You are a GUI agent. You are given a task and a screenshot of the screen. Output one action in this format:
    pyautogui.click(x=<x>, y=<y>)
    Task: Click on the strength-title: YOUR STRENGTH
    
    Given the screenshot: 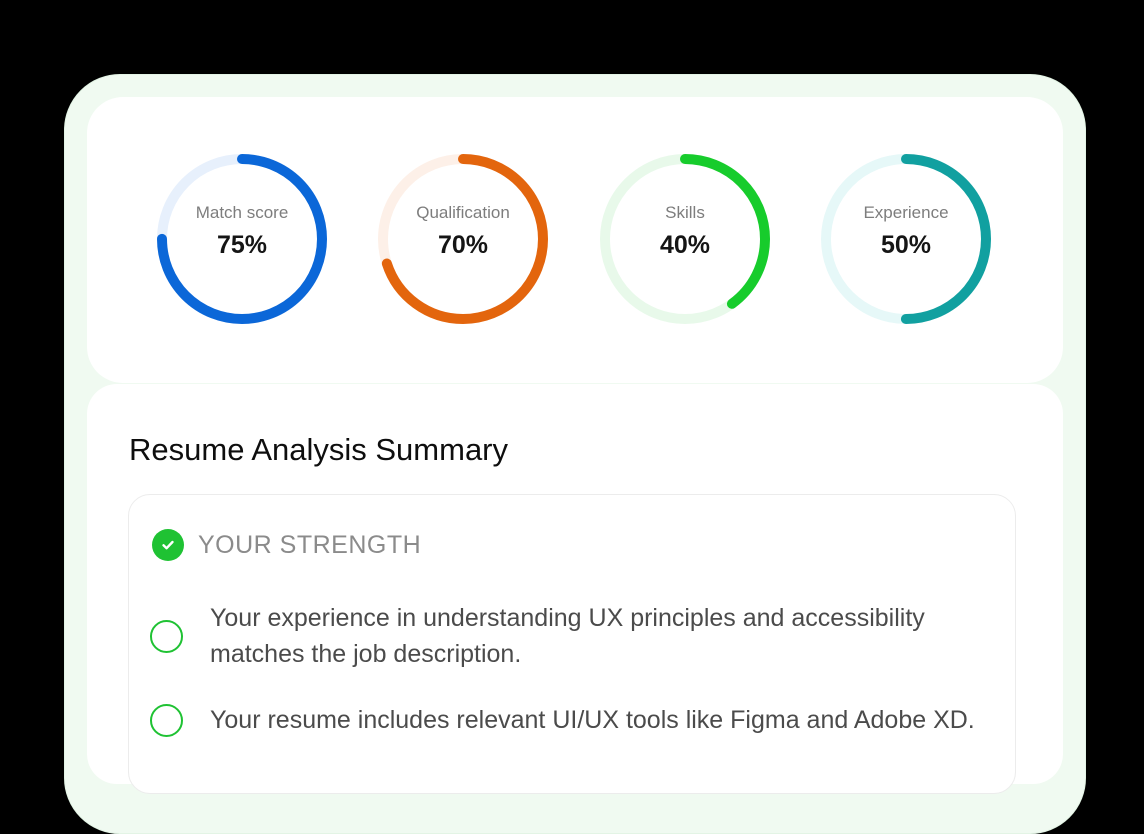 What is the action you would take?
    pyautogui.click(x=310, y=544)
    